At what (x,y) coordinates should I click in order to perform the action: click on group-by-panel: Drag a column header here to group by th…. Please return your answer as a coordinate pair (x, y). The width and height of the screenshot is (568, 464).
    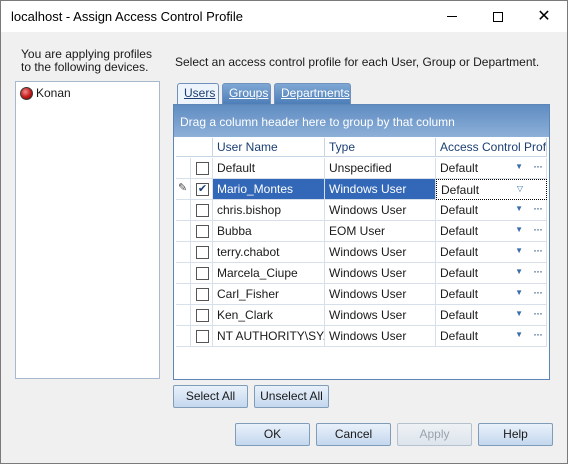
    Looking at the image, I should click on (361, 121).